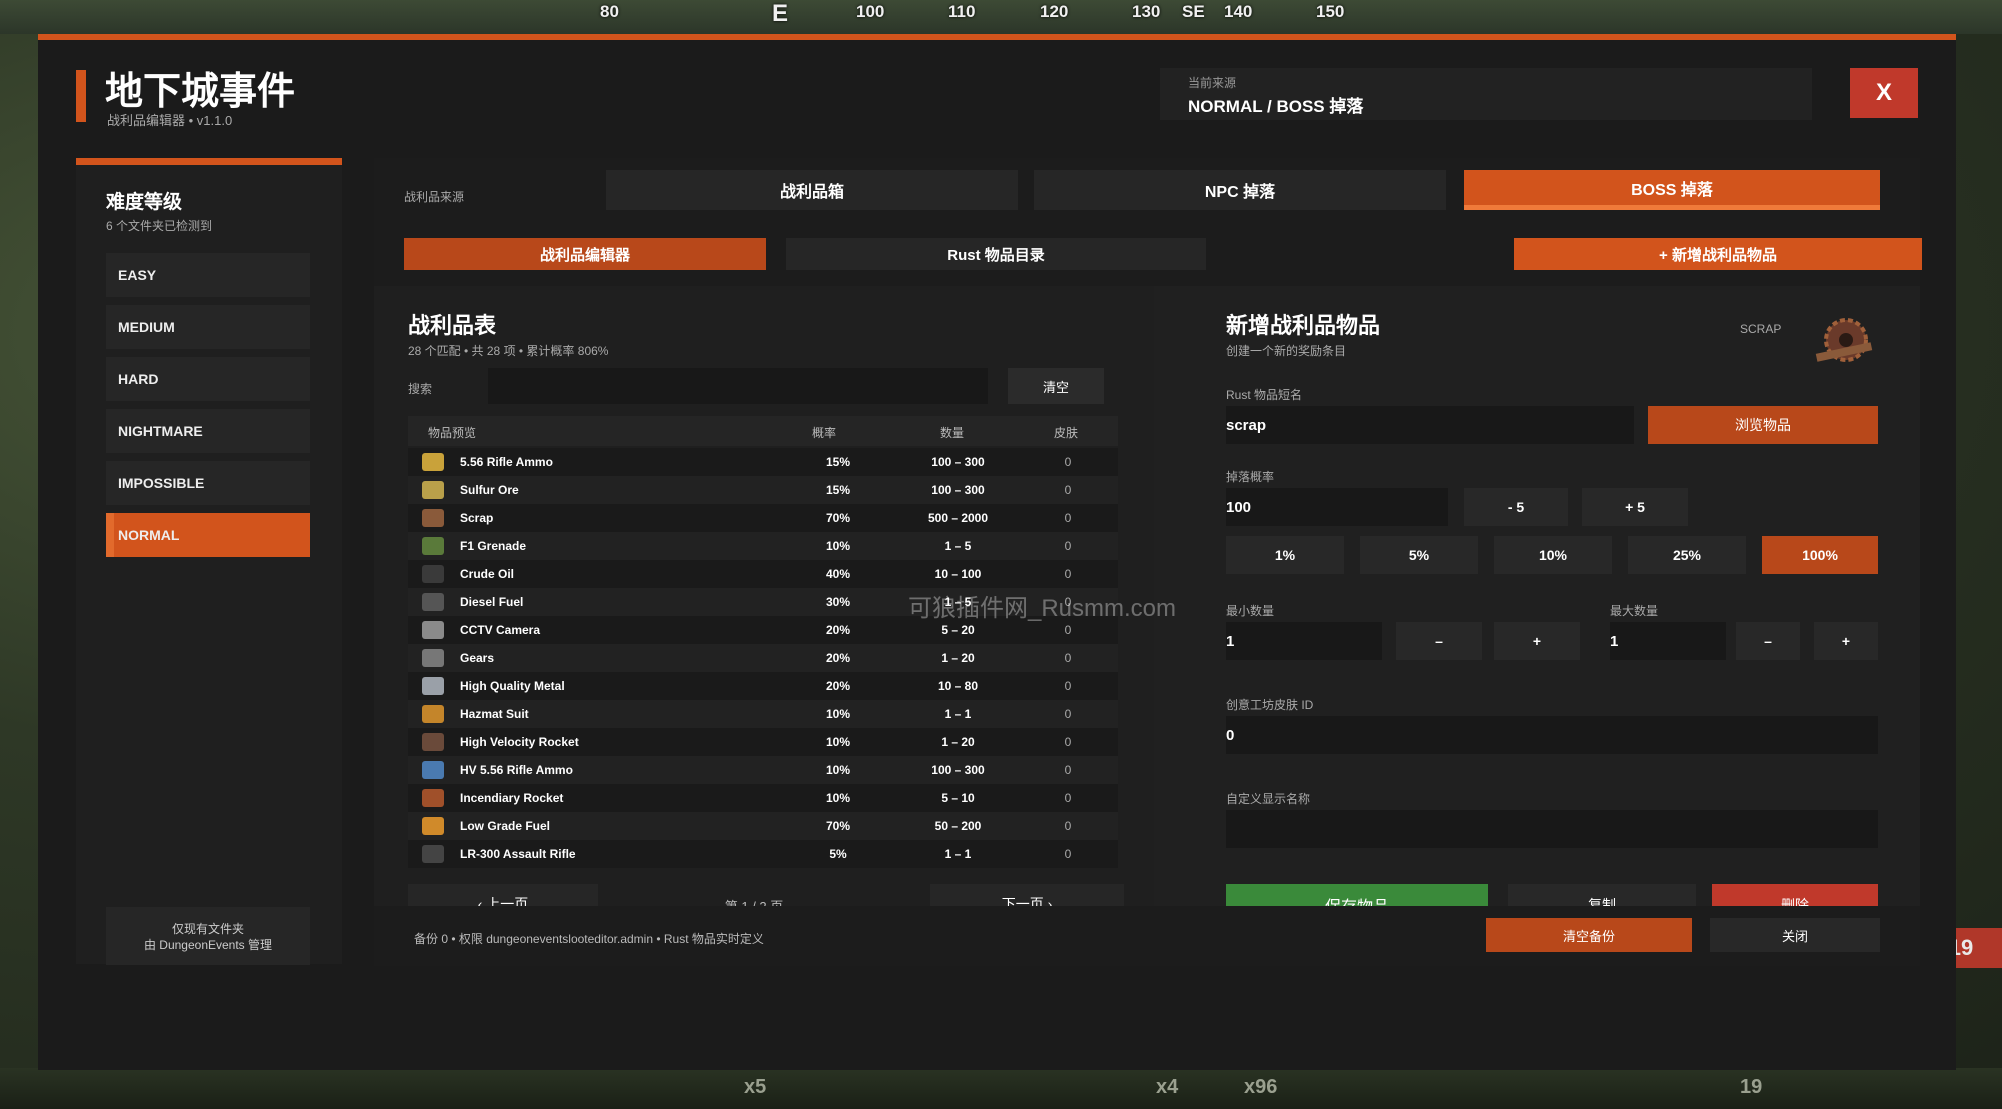  Describe the element at coordinates (1552, 735) in the screenshot. I see `skin-id-input: 0` at that location.